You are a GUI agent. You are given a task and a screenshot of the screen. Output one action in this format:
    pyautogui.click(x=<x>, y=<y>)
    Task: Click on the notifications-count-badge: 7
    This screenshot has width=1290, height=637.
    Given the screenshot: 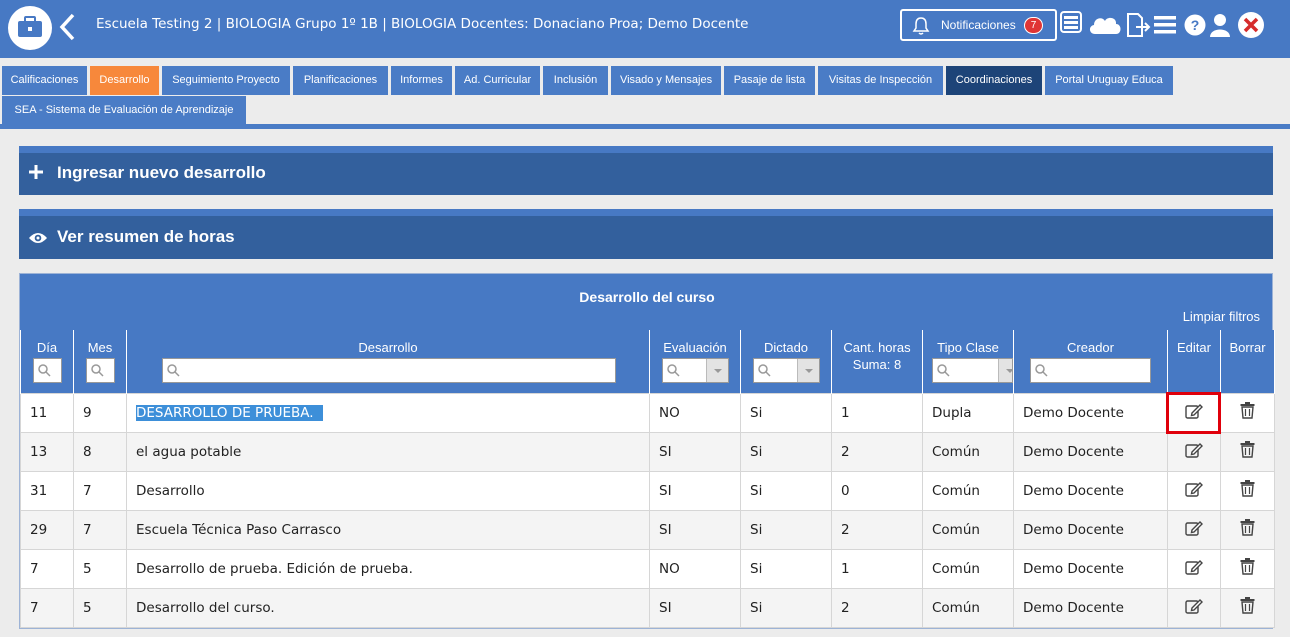 What is the action you would take?
    pyautogui.click(x=1033, y=25)
    